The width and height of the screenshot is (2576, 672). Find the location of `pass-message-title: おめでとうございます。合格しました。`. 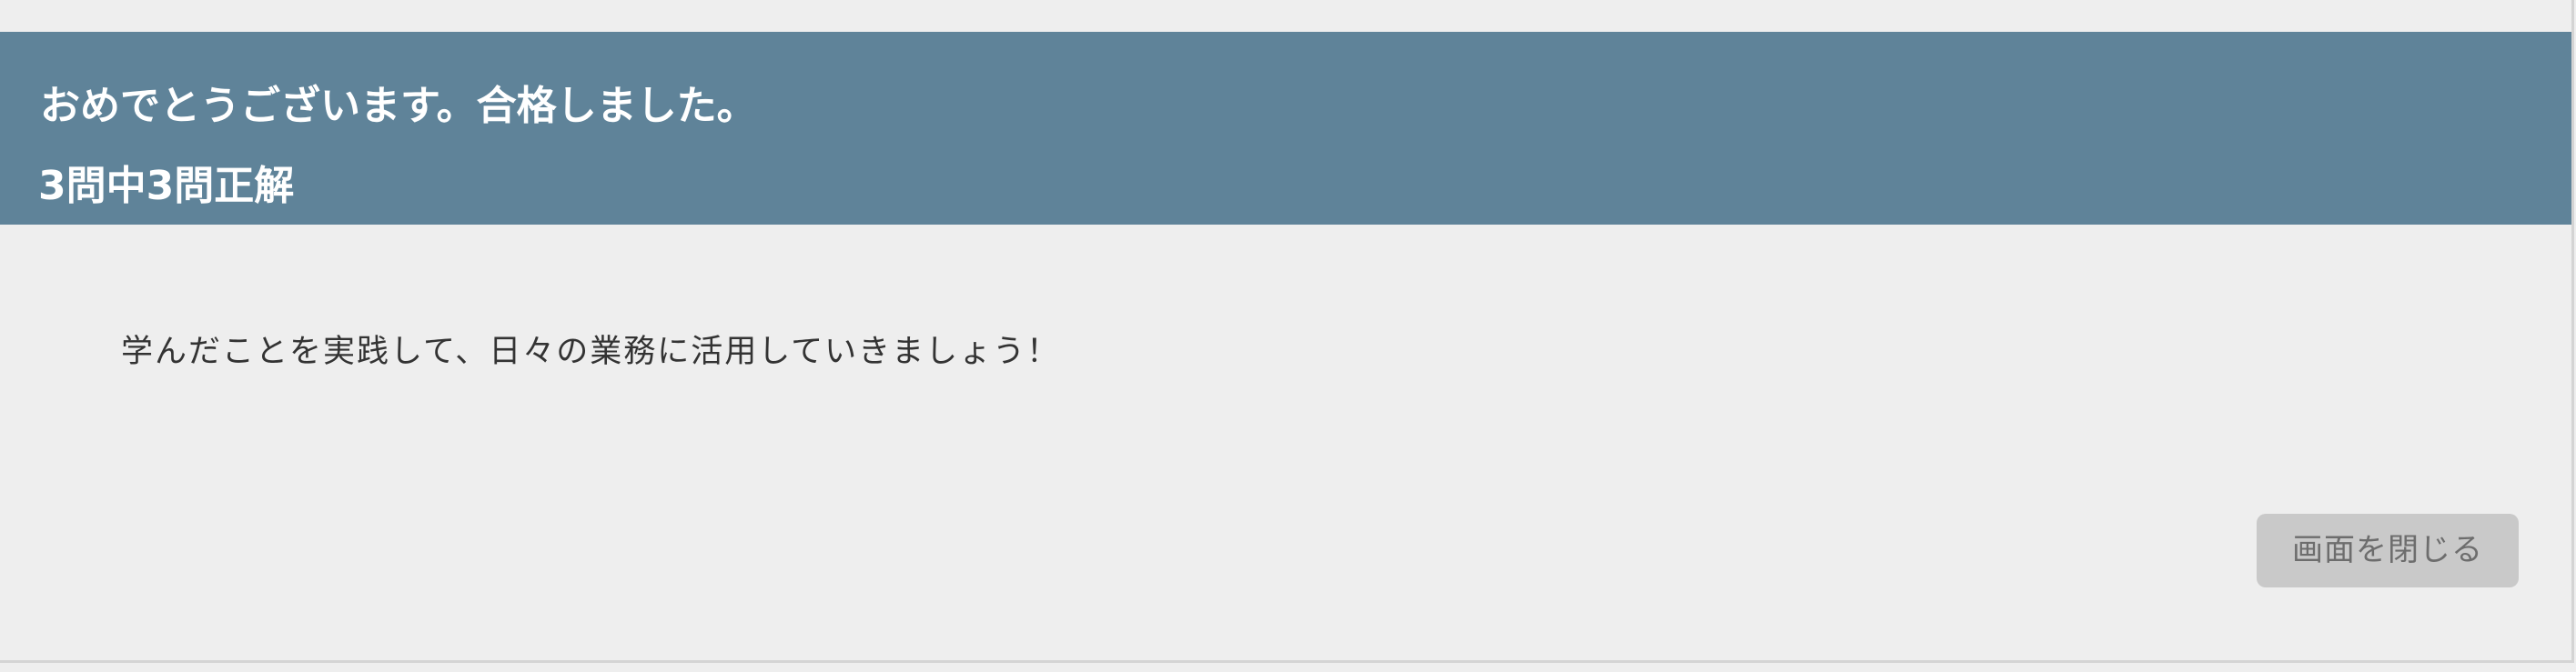

pass-message-title: おめでとうございます。合格しました。 is located at coordinates (398, 106).